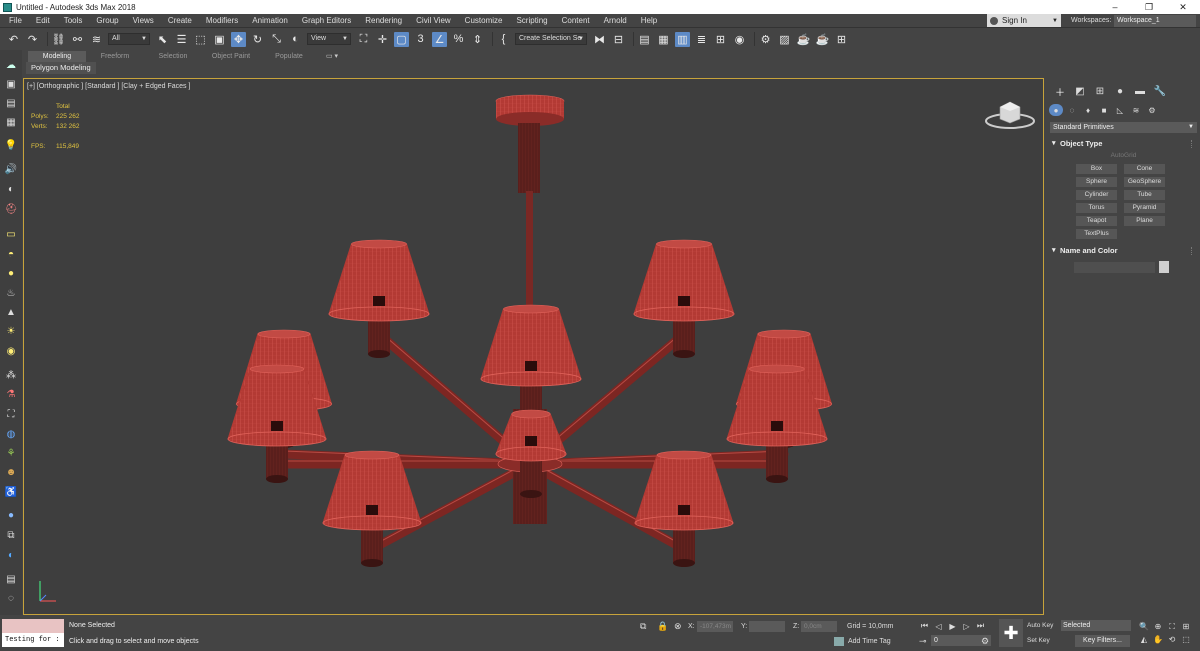 The height and width of the screenshot is (651, 1200). I want to click on hierarchy-tab-icon: ⊞, so click(1100, 91).